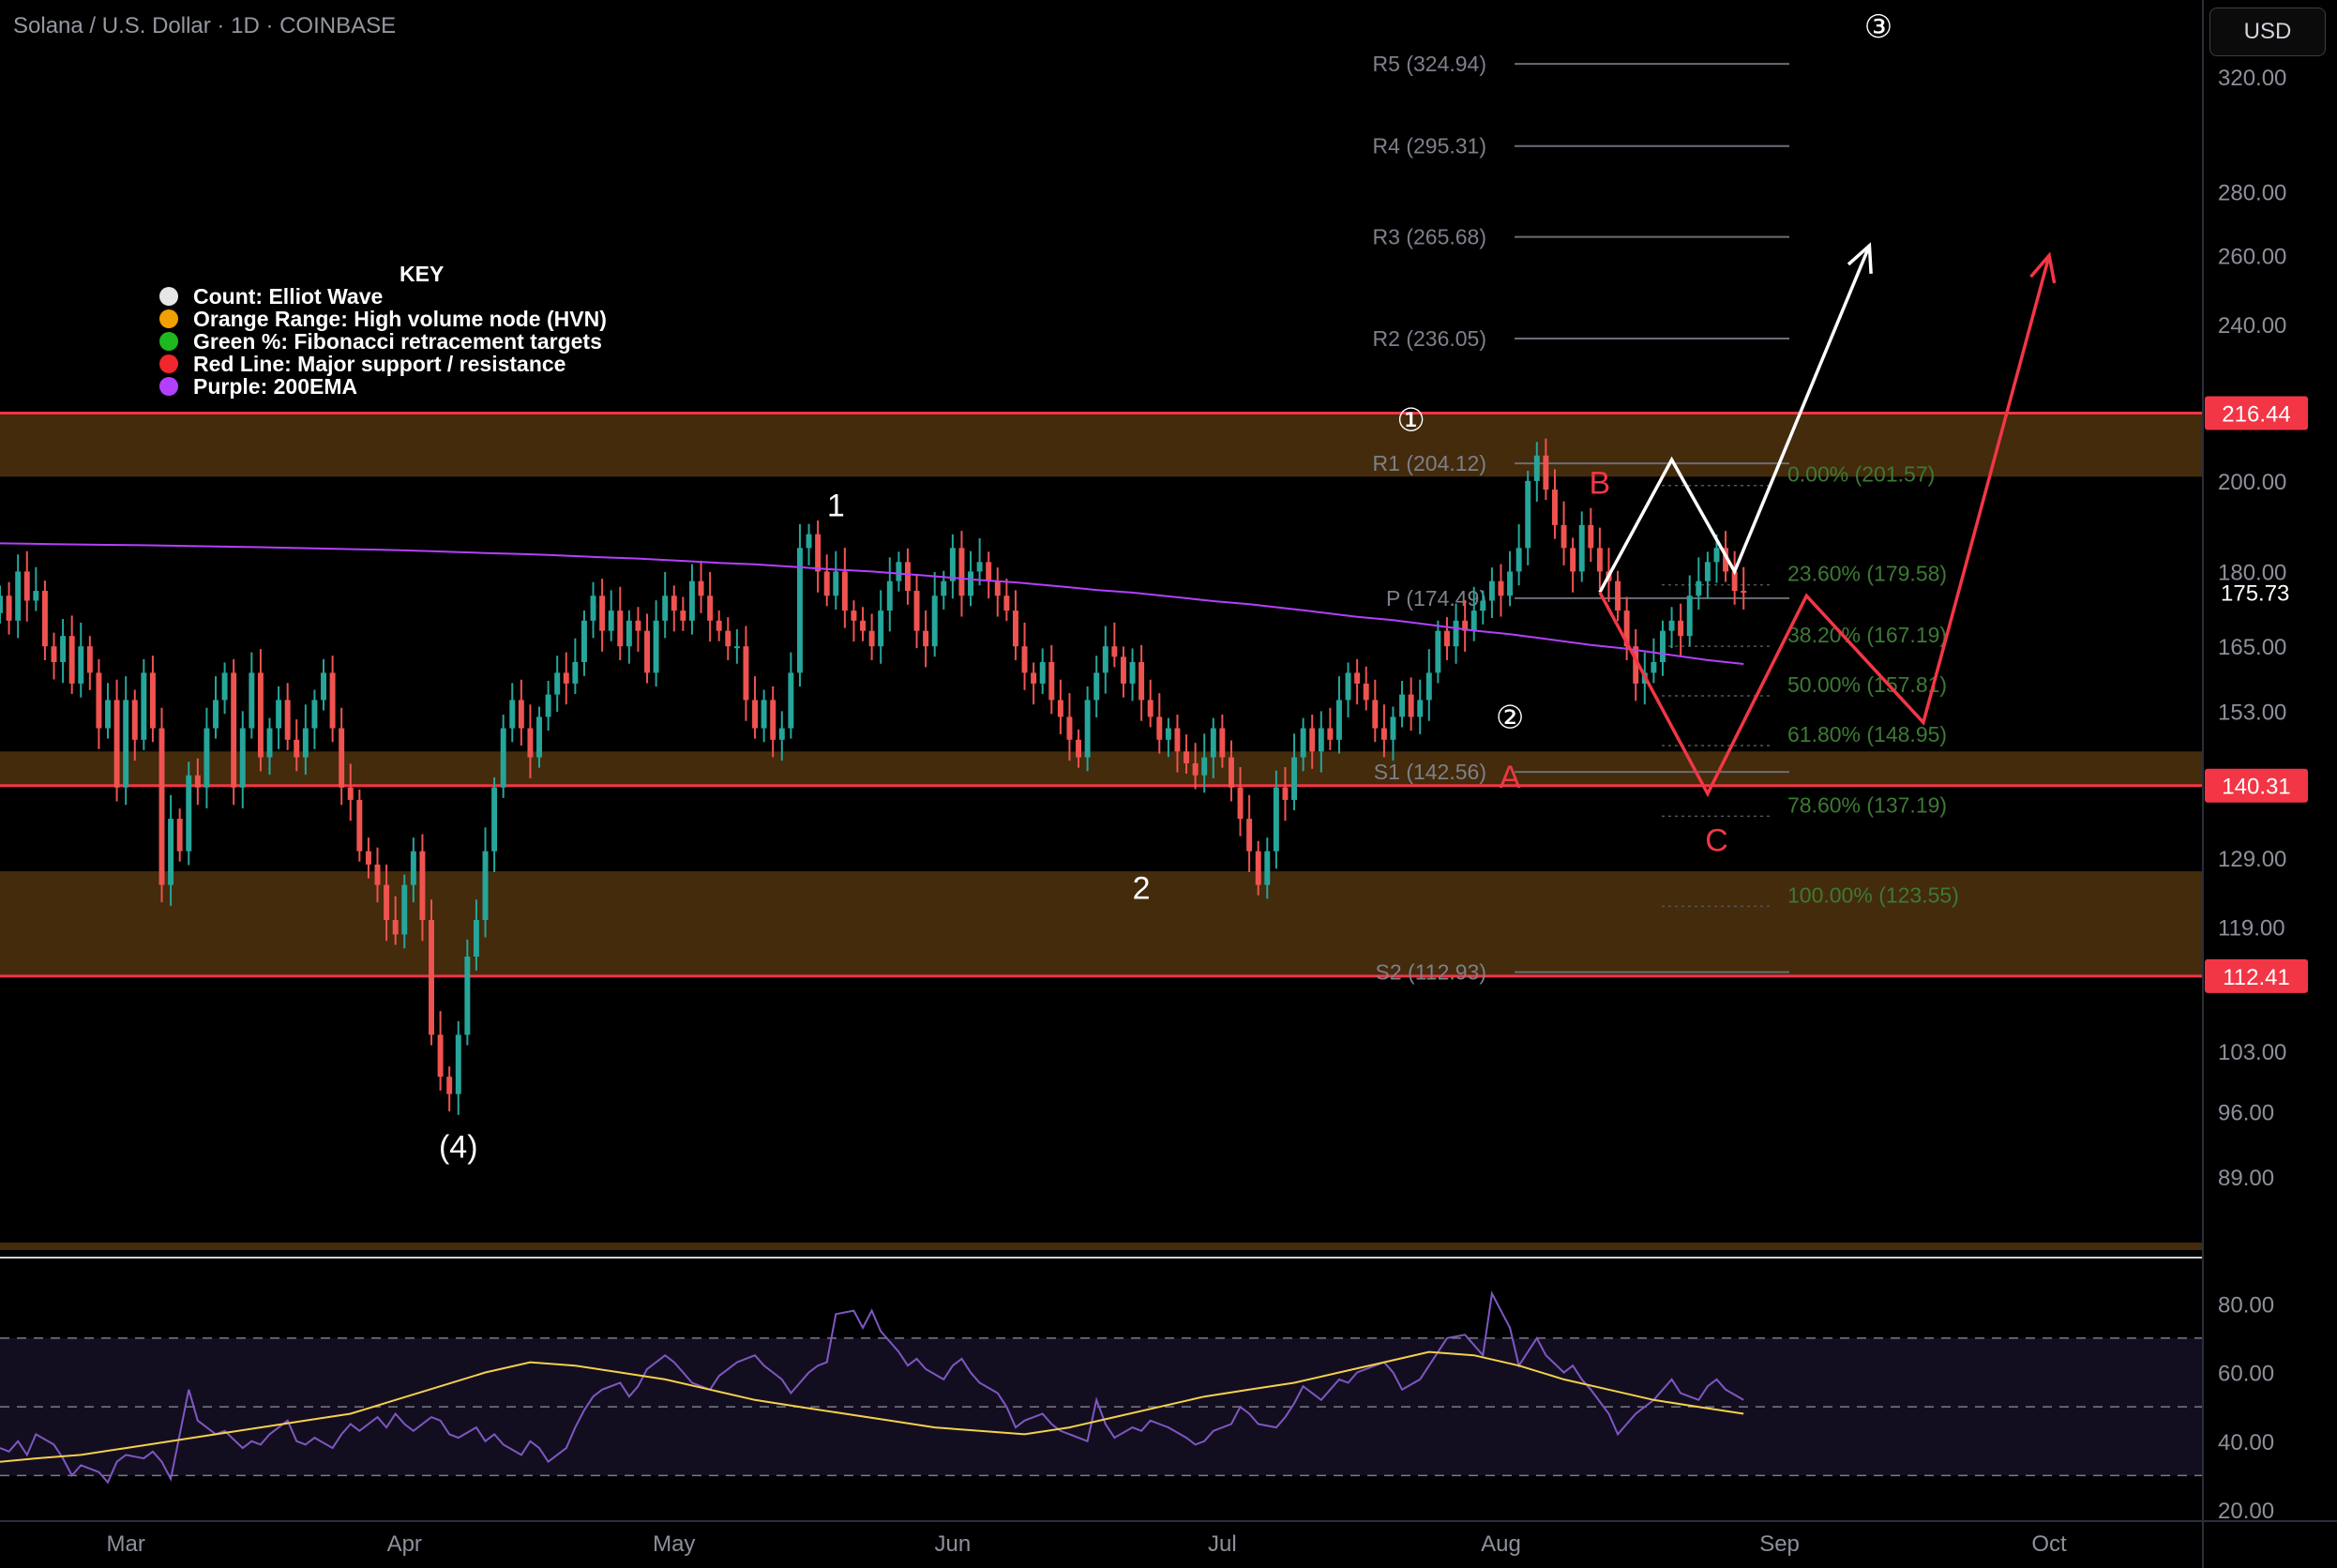 The image size is (2337, 1568). I want to click on fib-label: 23.60% (179.58), so click(1867, 574).